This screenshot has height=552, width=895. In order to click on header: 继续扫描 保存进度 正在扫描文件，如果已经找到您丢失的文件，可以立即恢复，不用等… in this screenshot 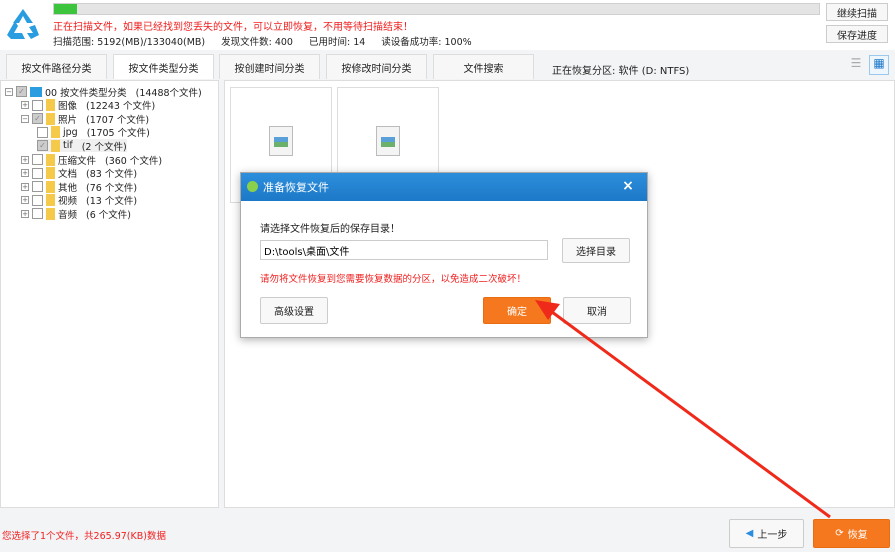, I will do `click(447, 25)`.